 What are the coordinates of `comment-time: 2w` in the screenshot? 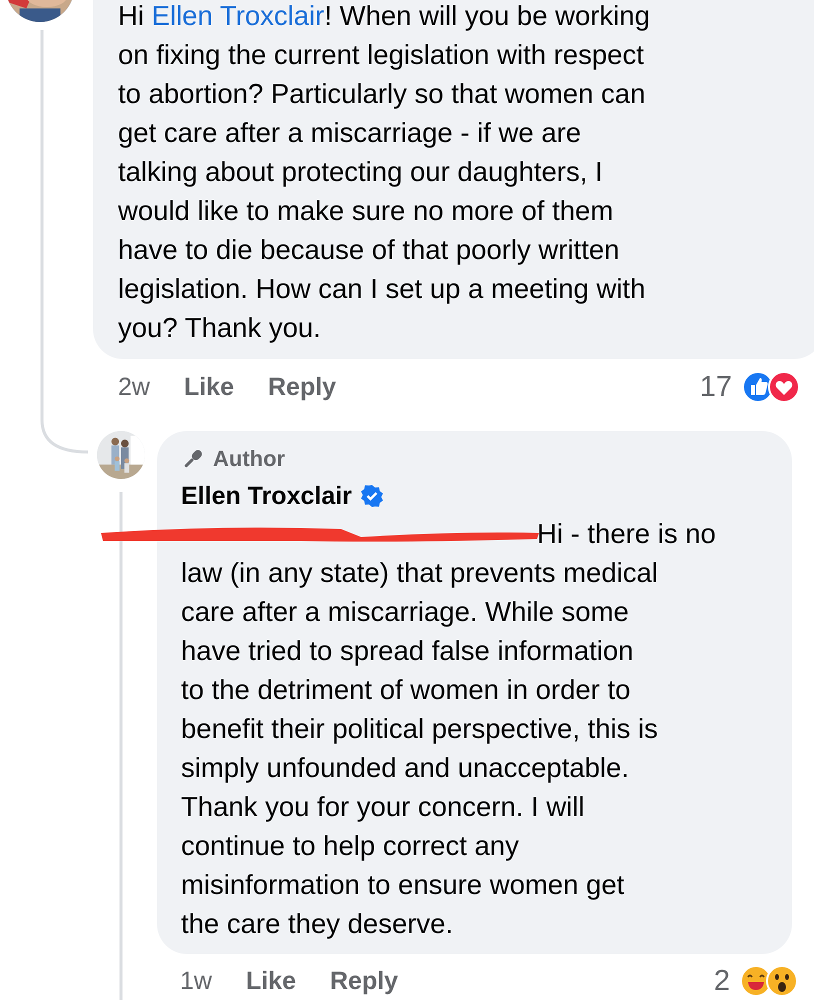 It's located at (134, 387).